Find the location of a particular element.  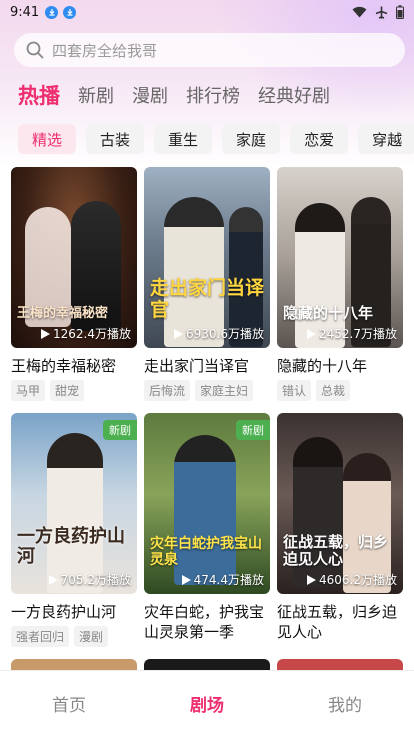

drama-cover: 王梅的幸福秘密 1262.4万播放 is located at coordinates (74, 257).